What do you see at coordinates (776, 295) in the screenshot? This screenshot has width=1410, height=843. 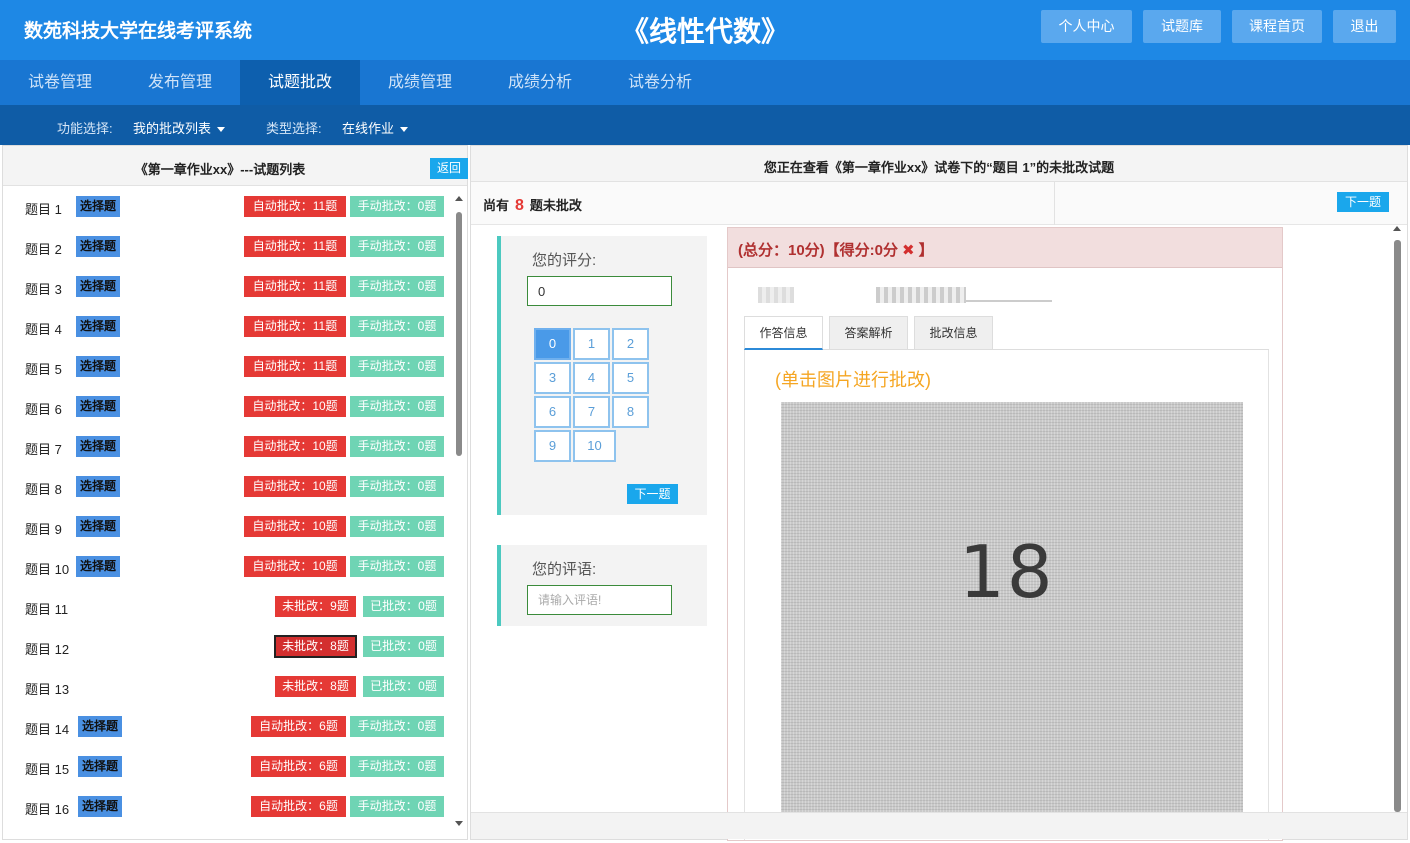 I see `blurred-student-name` at bounding box center [776, 295].